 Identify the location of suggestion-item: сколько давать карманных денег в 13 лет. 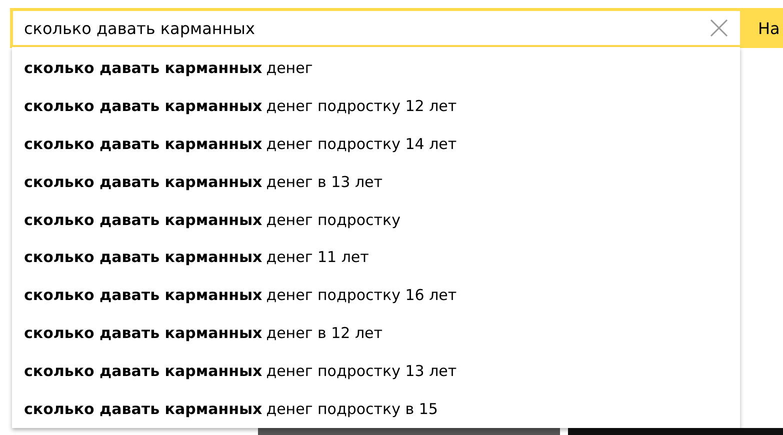
(376, 181).